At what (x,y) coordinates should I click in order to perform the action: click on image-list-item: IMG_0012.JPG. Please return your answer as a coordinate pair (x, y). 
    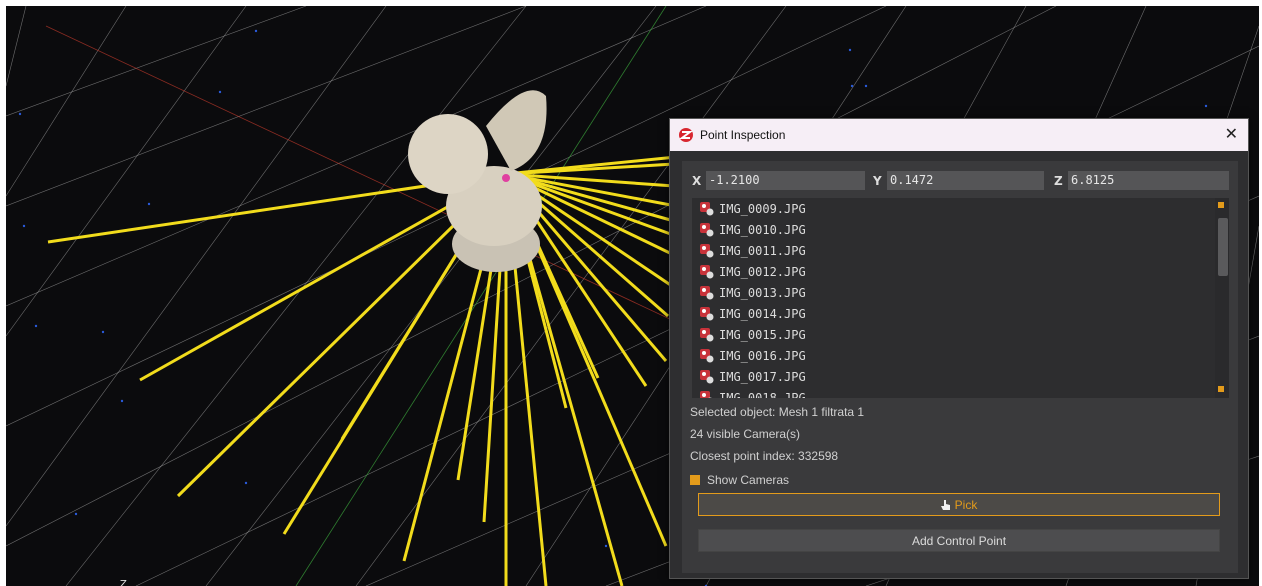
    Looking at the image, I should click on (960, 271).